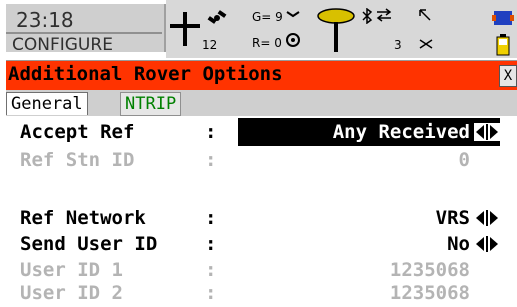  Describe the element at coordinates (260, 218) in the screenshot. I see `ref-network-row: Ref Network : VRS` at that location.